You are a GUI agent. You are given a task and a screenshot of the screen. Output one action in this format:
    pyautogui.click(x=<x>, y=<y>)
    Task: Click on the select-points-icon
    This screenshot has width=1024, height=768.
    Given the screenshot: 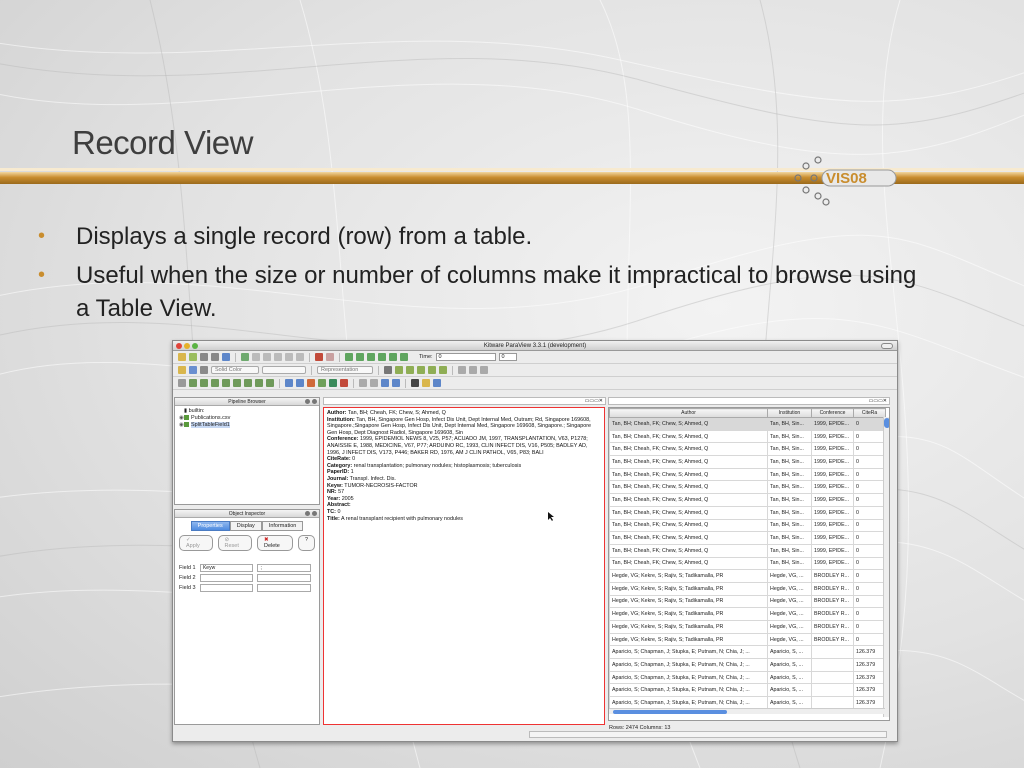 What is the action you would take?
    pyautogui.click(x=267, y=357)
    